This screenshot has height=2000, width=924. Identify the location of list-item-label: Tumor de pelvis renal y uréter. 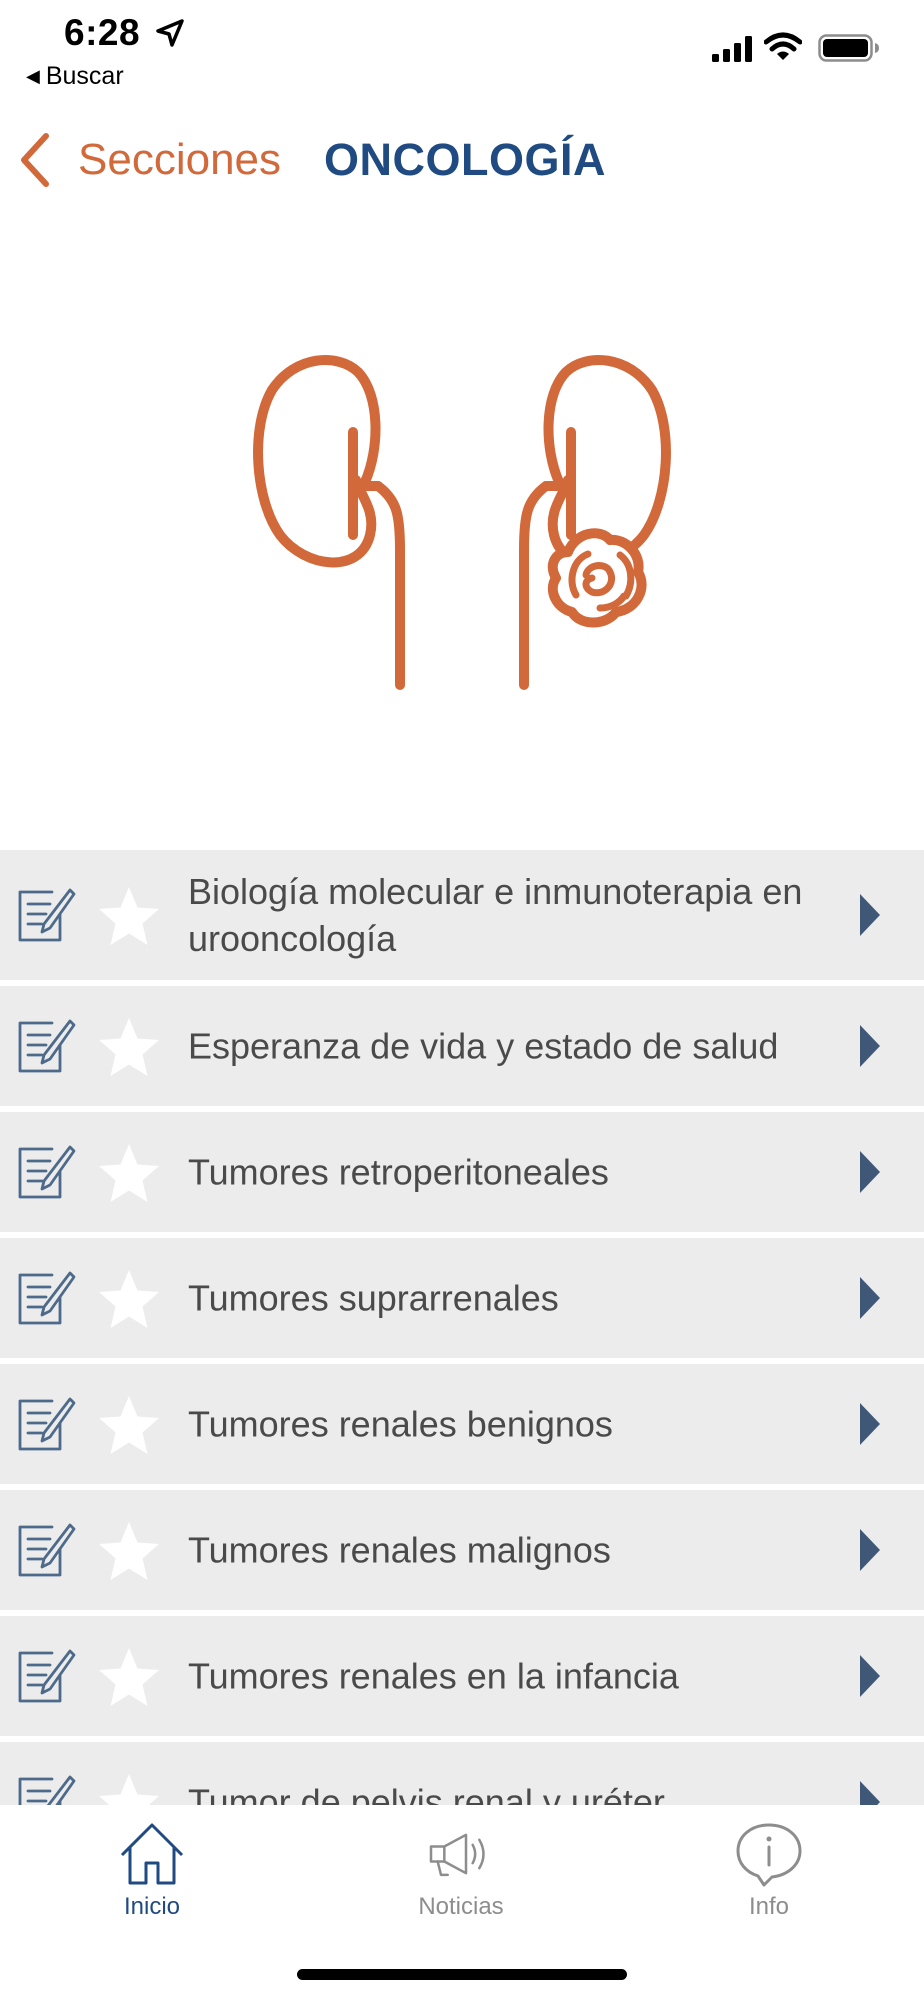
(426, 1793).